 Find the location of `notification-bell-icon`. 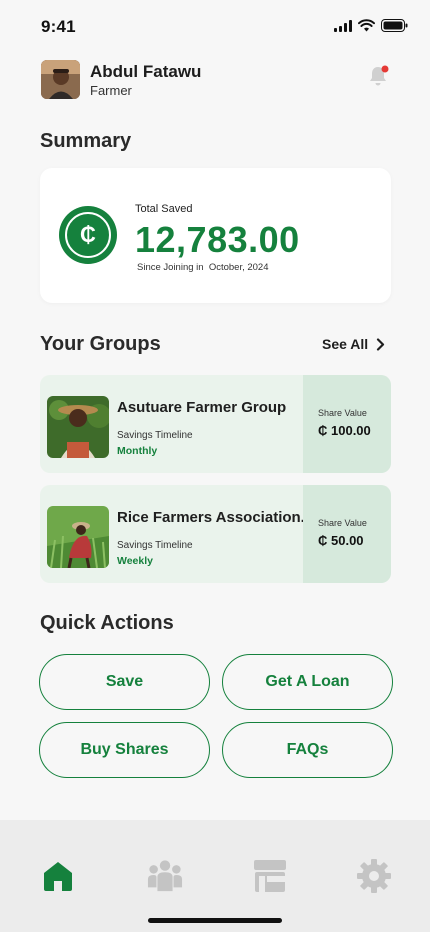

notification-bell-icon is located at coordinates (378, 76).